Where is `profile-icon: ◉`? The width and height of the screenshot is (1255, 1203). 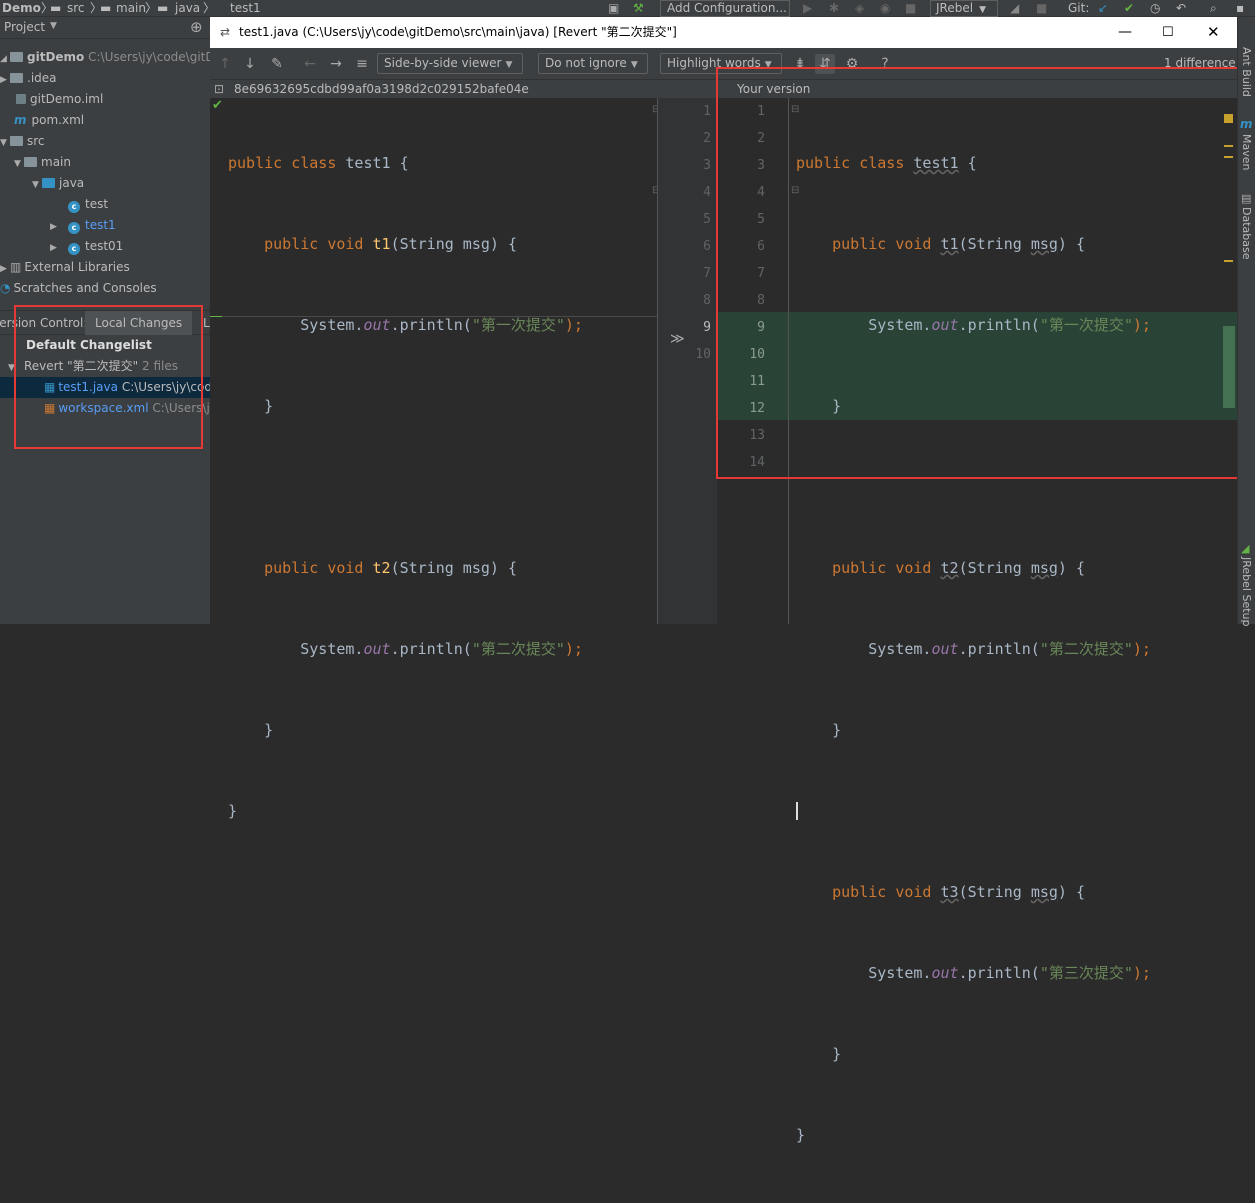
profile-icon: ◉ is located at coordinates (885, 8).